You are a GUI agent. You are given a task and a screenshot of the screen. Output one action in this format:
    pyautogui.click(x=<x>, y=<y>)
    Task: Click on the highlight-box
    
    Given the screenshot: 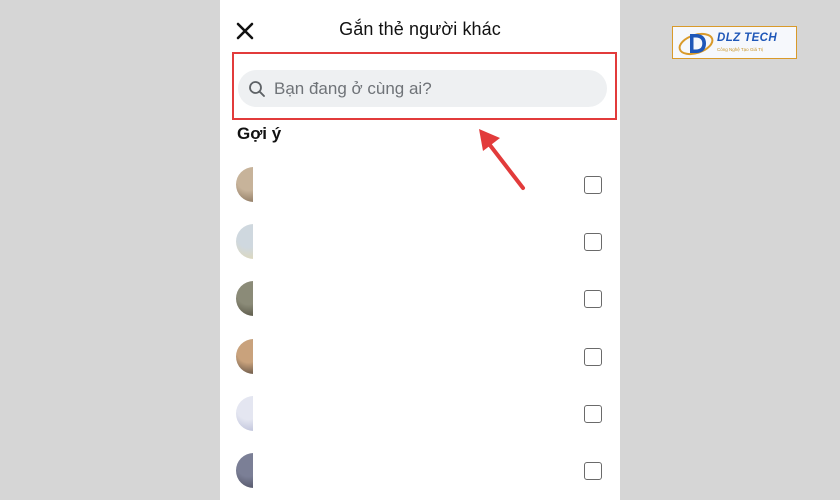 What is the action you would take?
    pyautogui.click(x=424, y=86)
    